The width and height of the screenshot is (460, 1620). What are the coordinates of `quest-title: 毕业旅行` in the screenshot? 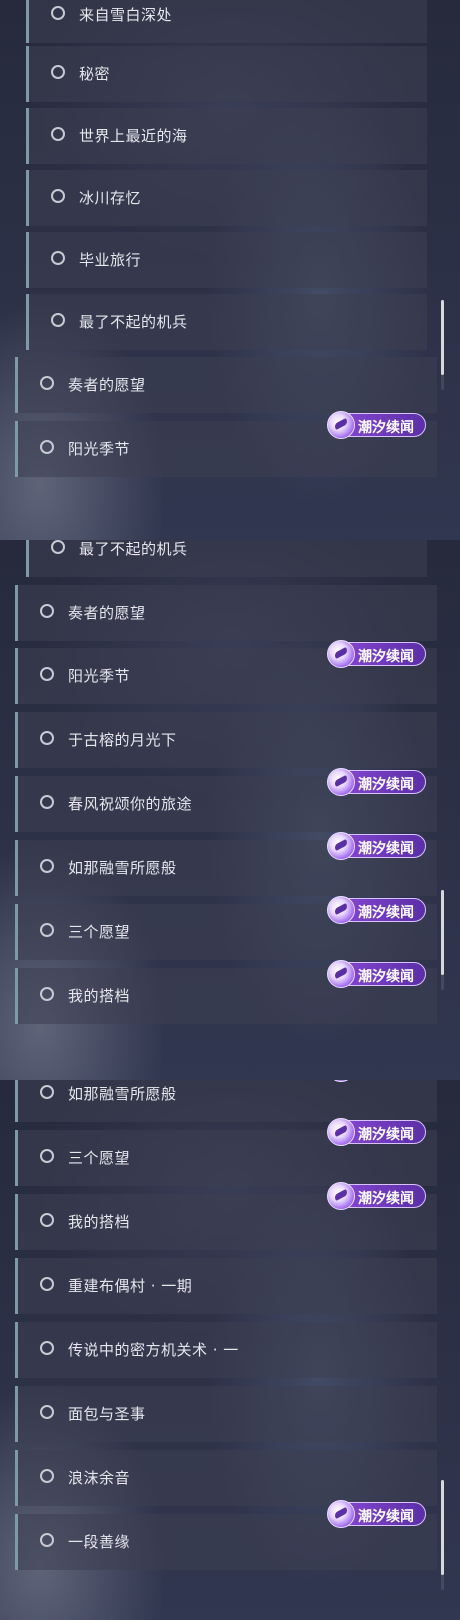 It's located at (110, 260).